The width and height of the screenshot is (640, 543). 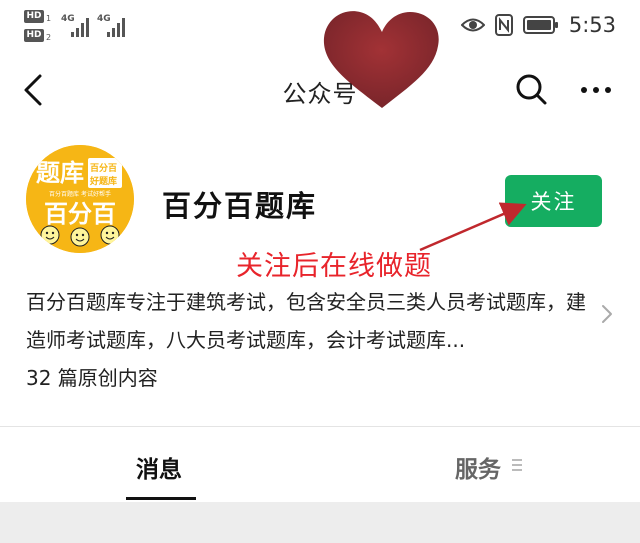 I want to click on sim2-index: 2, so click(x=49, y=37).